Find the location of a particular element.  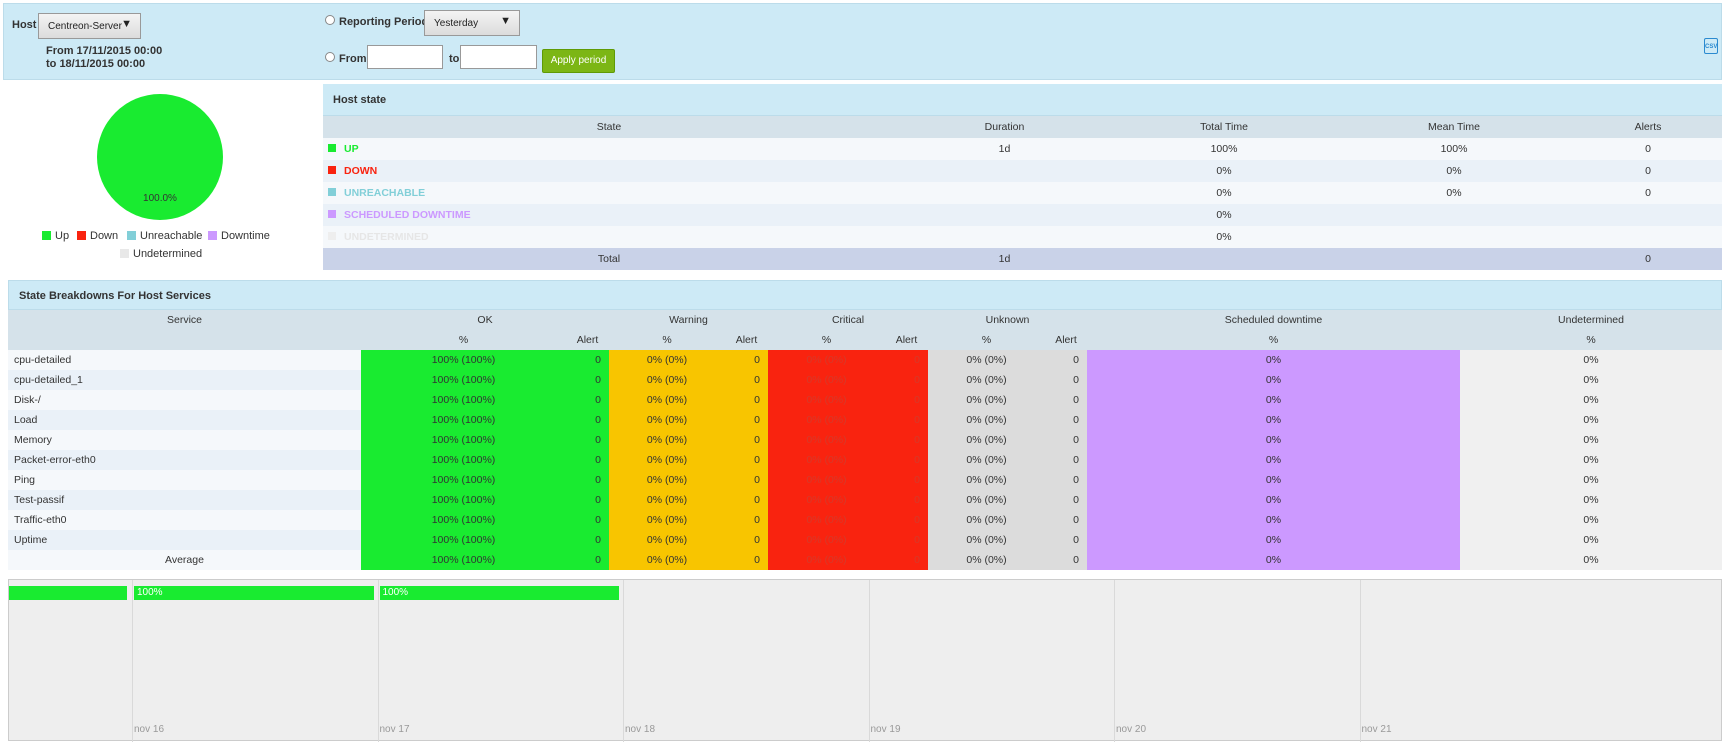

state-label: UNREACHABLE is located at coordinates (385, 193).